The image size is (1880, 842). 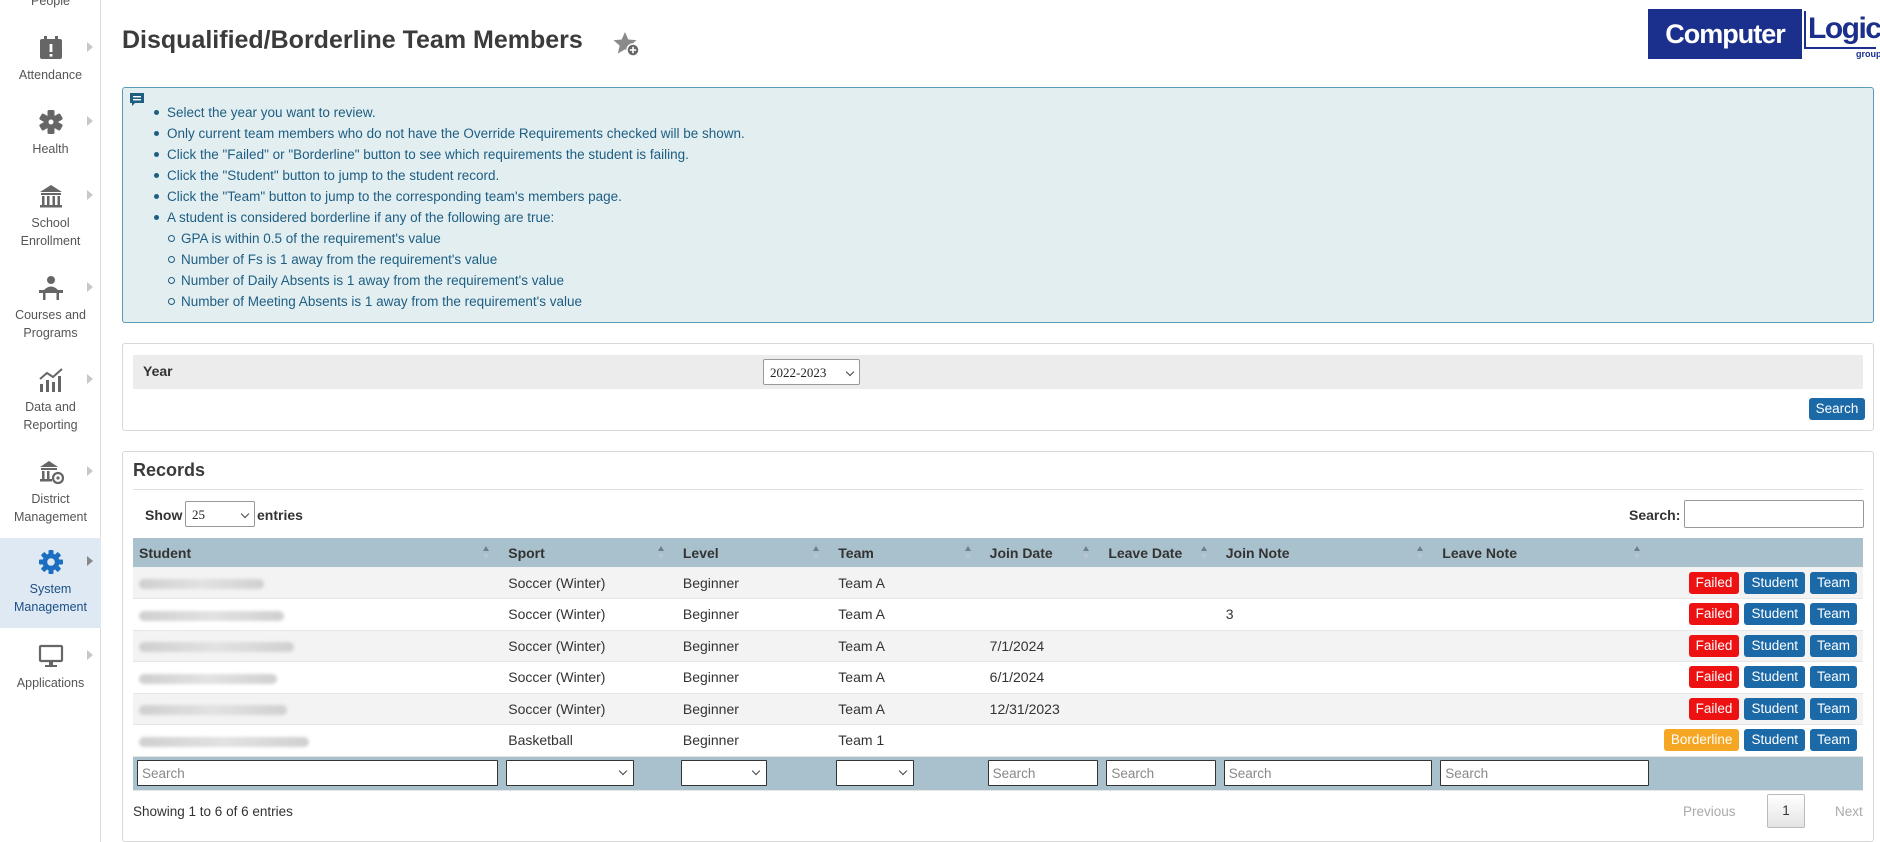 I want to click on year-select: 2022-2023, so click(x=811, y=372).